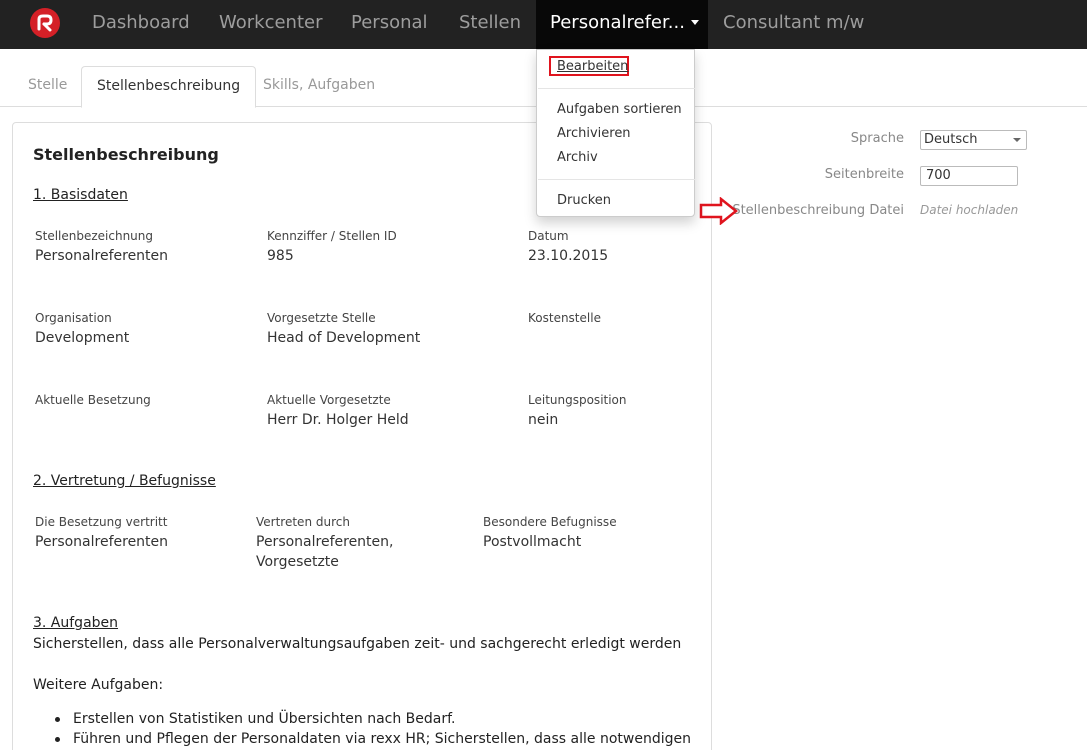  What do you see at coordinates (594, 133) in the screenshot?
I see `menu-item-archivieren: Archivieren` at bounding box center [594, 133].